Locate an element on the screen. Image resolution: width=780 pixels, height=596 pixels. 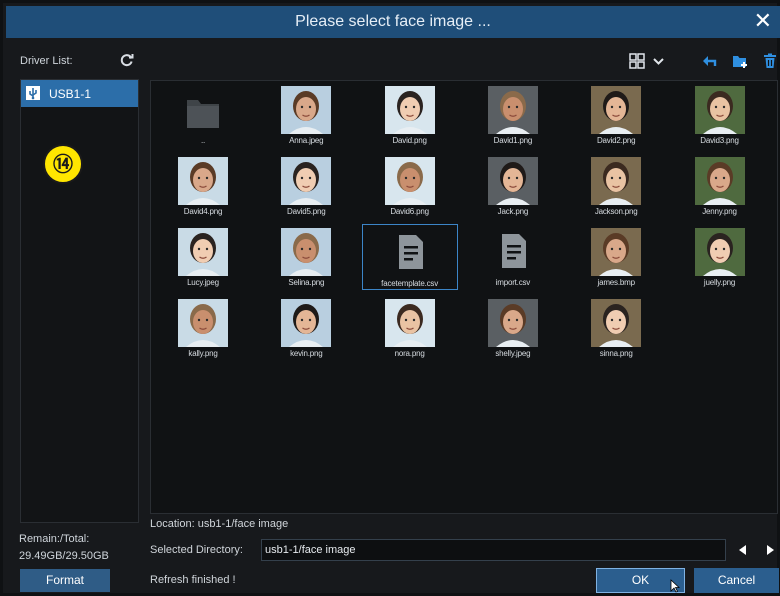
view-grid-icon is located at coordinates (637, 61).